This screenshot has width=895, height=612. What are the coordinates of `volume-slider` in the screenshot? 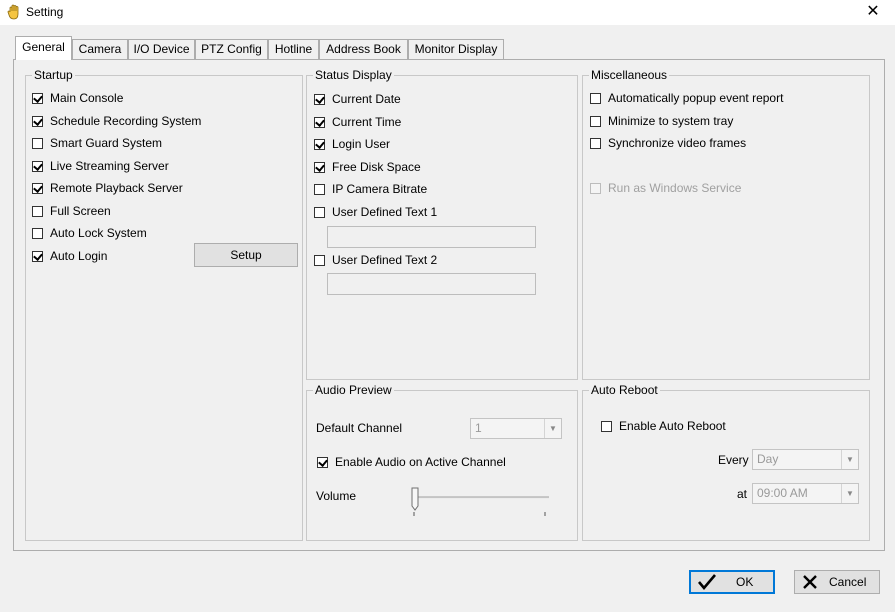 It's located at (481, 502).